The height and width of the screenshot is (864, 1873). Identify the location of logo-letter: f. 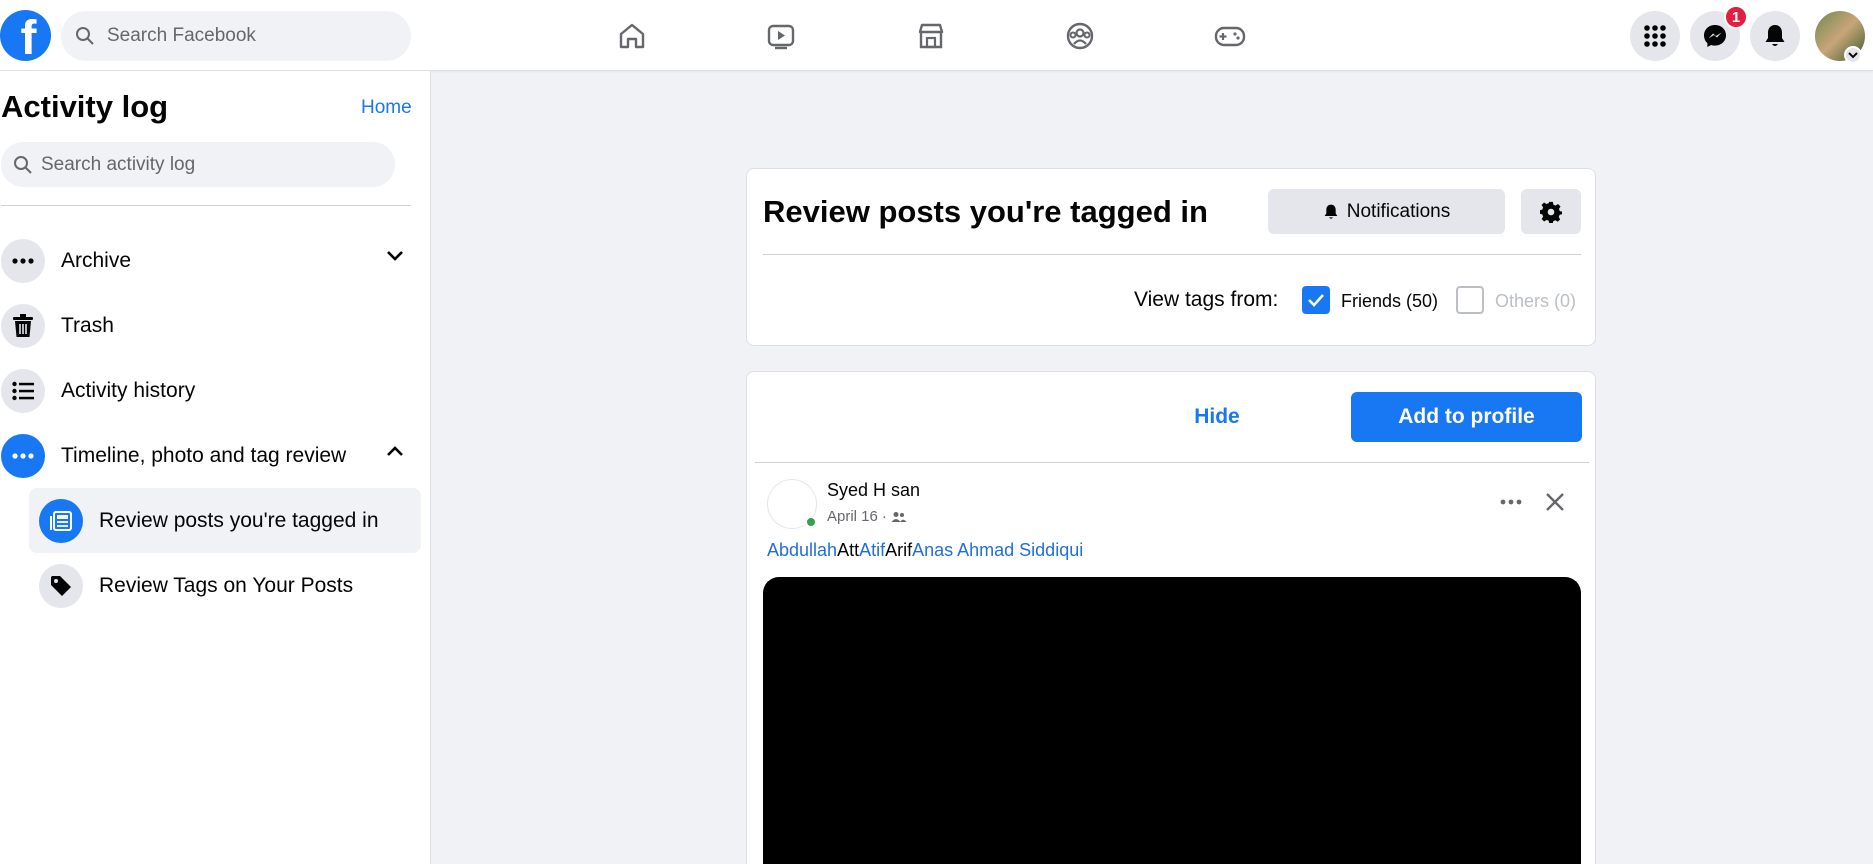
(28, 37).